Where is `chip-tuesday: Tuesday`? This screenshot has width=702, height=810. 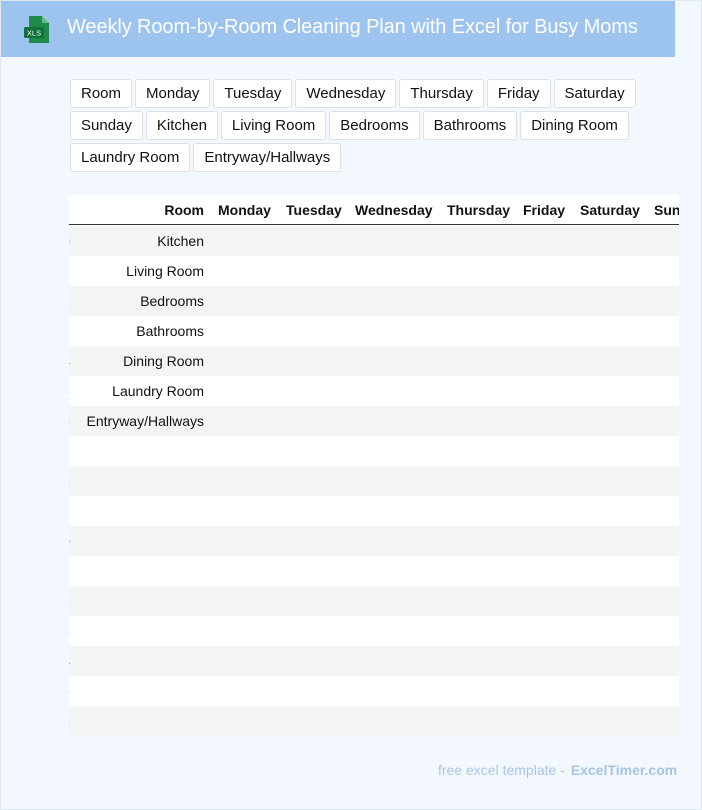 chip-tuesday: Tuesday is located at coordinates (253, 93).